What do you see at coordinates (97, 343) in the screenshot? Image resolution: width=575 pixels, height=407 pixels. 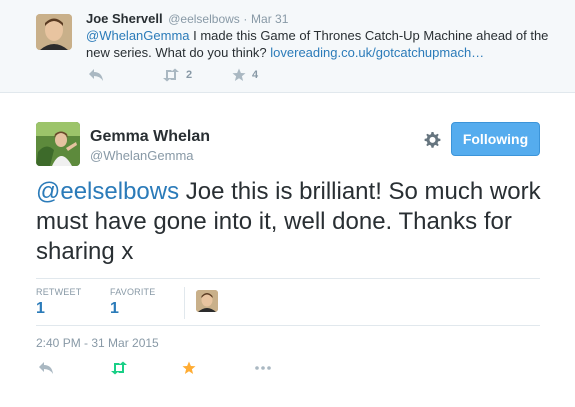 I see `tweet-timestamp: 2:40 PM - 31 Mar 2015` at bounding box center [97, 343].